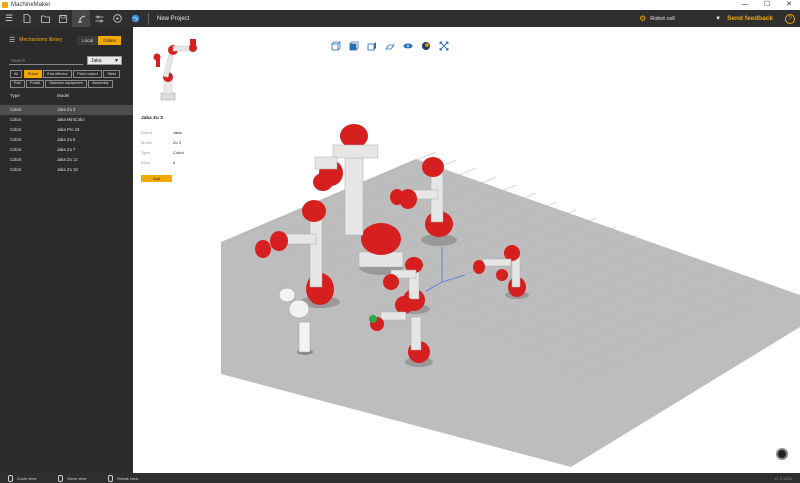 This screenshot has height=483, width=800. Describe the element at coordinates (17, 83) in the screenshot. I see `filter-rail: Rail` at that location.